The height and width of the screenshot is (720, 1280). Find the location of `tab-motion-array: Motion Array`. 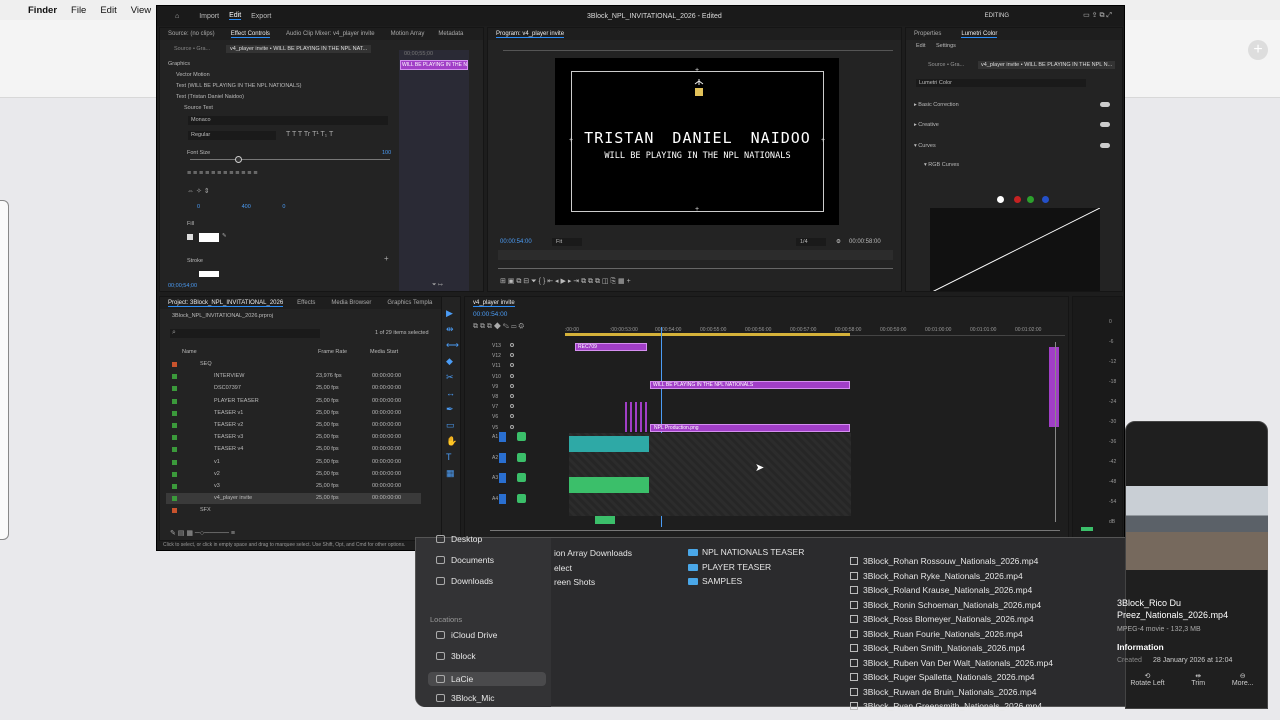

tab-motion-array: Motion Array is located at coordinates (408, 34).